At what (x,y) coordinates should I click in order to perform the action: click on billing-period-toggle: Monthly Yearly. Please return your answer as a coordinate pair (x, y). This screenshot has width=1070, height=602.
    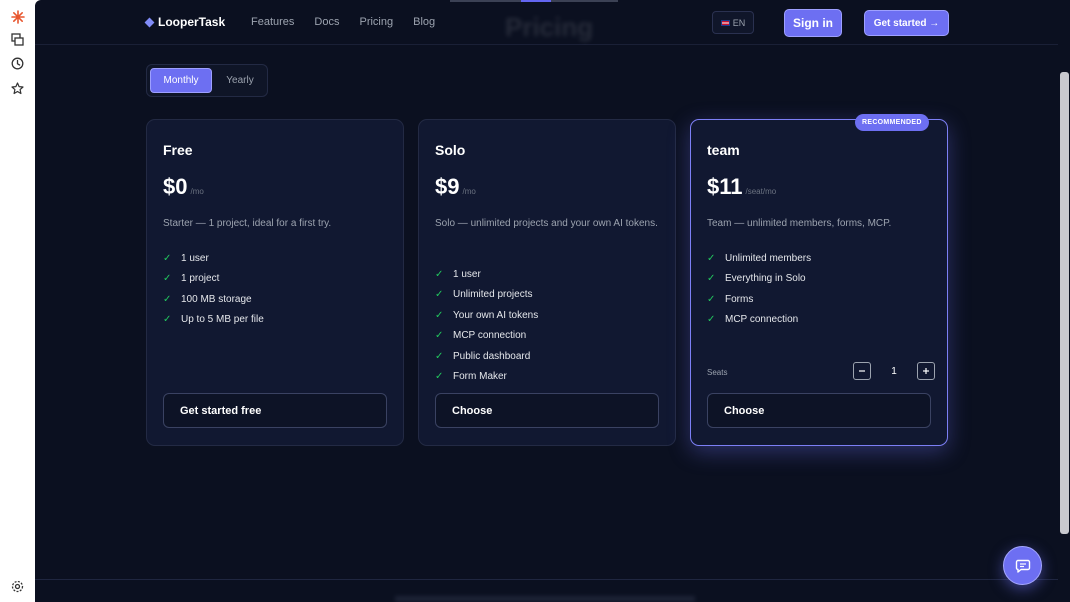
    Looking at the image, I should click on (207, 80).